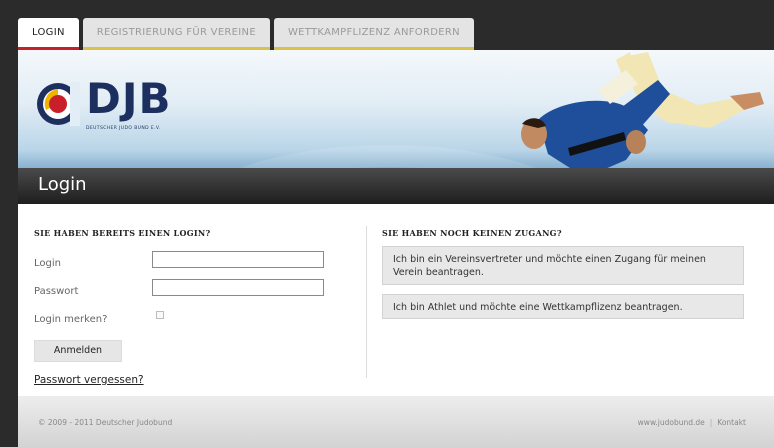 The height and width of the screenshot is (447, 774). Describe the element at coordinates (78, 351) in the screenshot. I see `login-button: Anmelden` at that location.